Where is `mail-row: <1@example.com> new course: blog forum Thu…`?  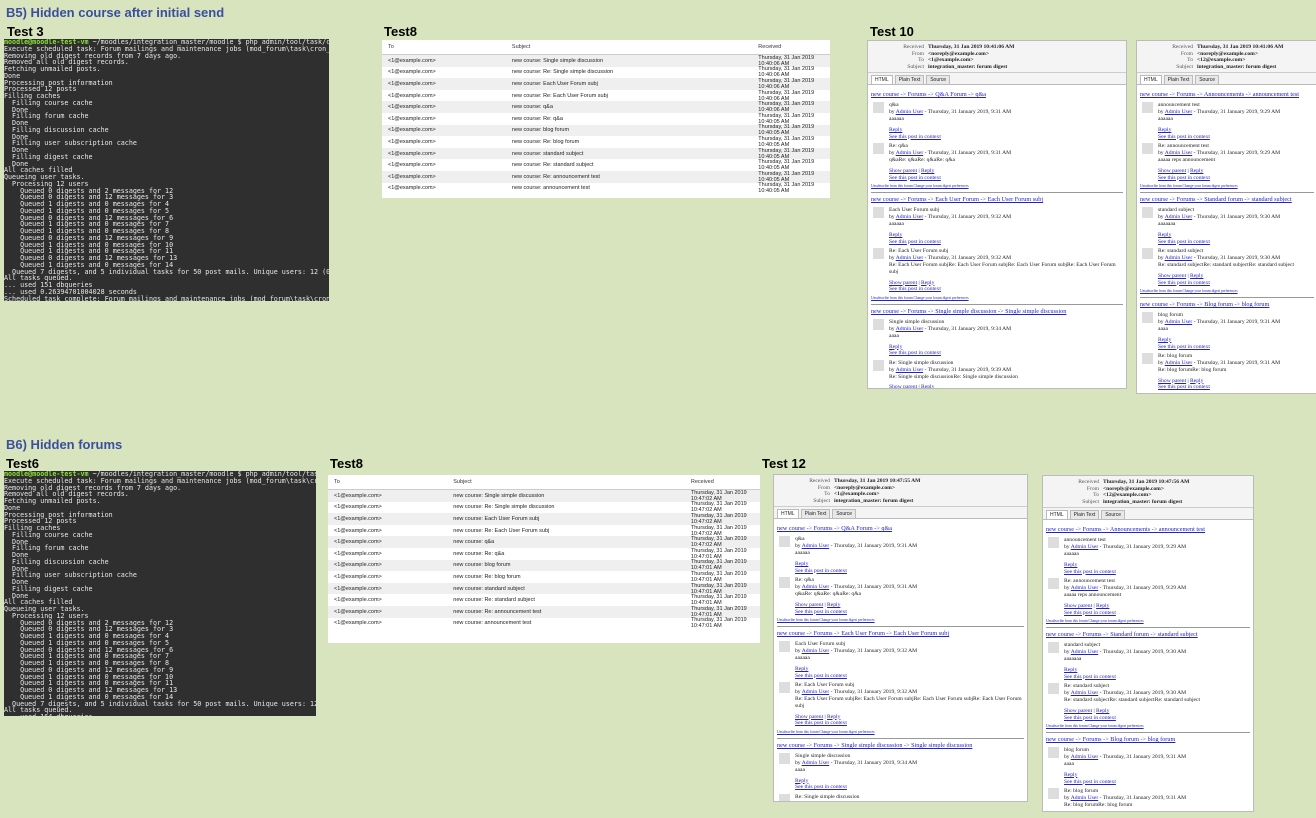 mail-row: <1@example.com> new course: blog forum Thu… is located at coordinates (606, 130).